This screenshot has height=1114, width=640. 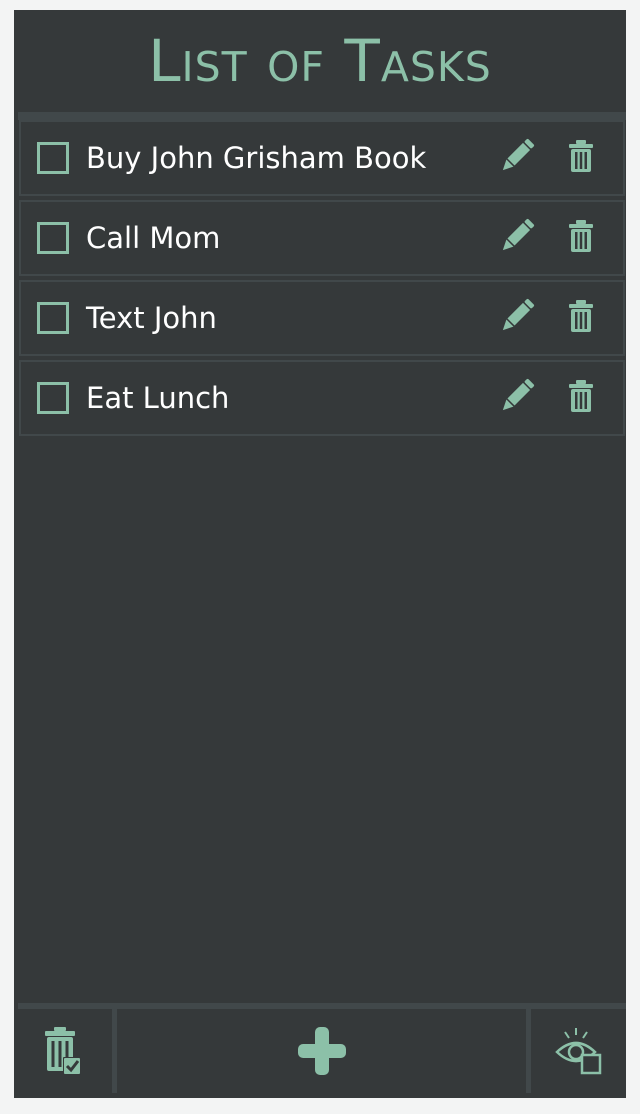 I want to click on add-task-button, so click(x=321, y=1051).